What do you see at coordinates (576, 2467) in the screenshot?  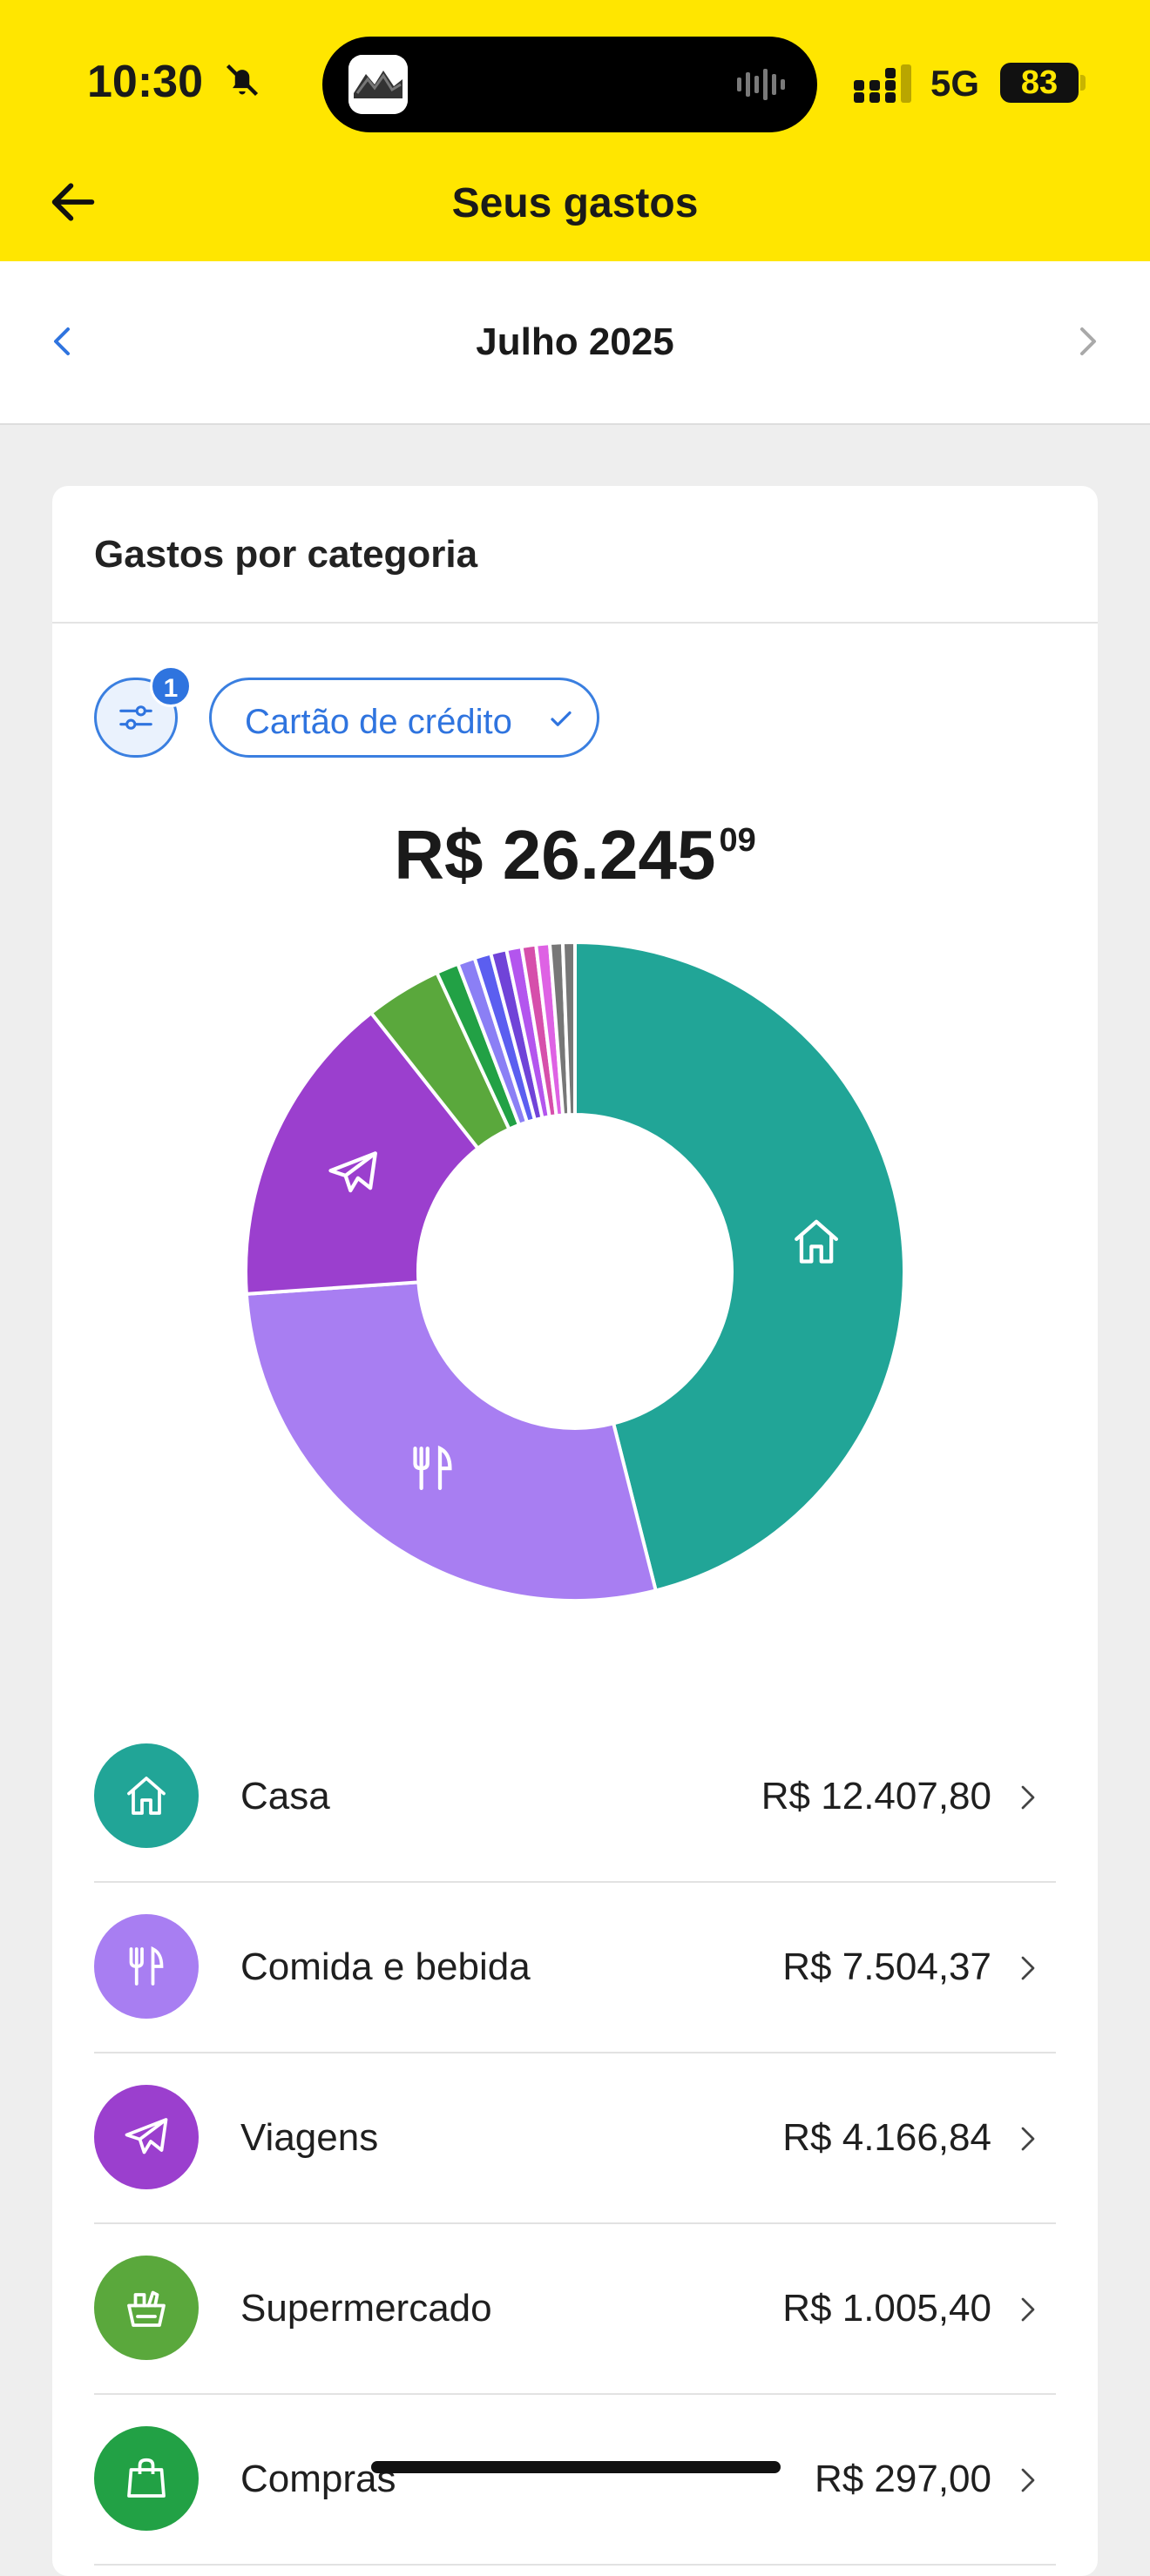 I see `home-indicator` at bounding box center [576, 2467].